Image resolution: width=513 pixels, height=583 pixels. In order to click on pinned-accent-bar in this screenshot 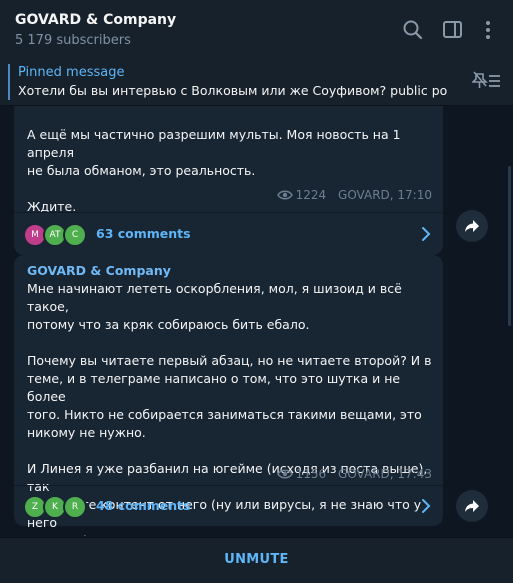, I will do `click(9, 82)`.